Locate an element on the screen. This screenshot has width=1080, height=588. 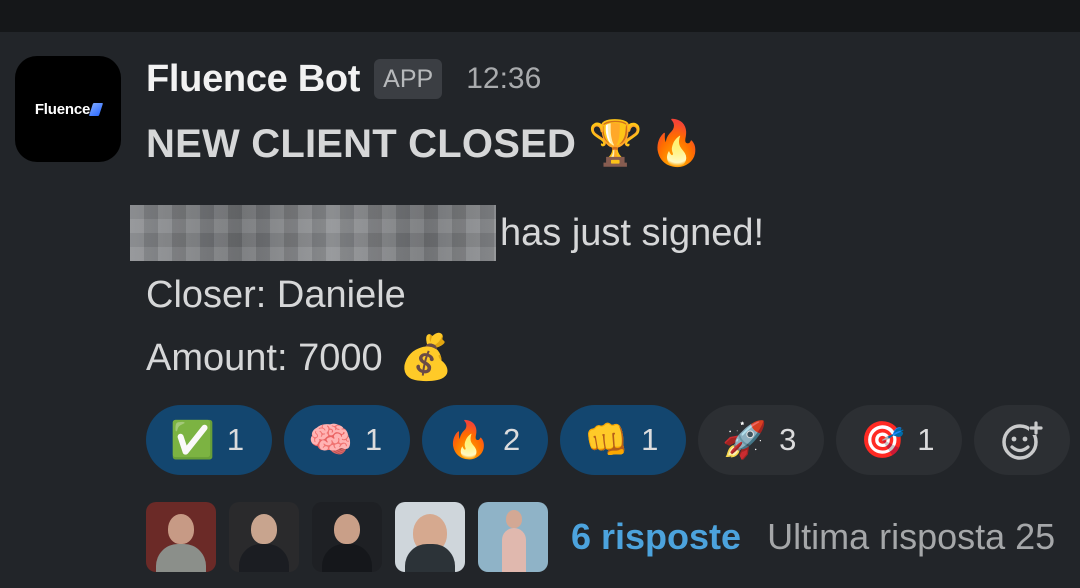
replies-link: 6 risposte is located at coordinates (656, 537).